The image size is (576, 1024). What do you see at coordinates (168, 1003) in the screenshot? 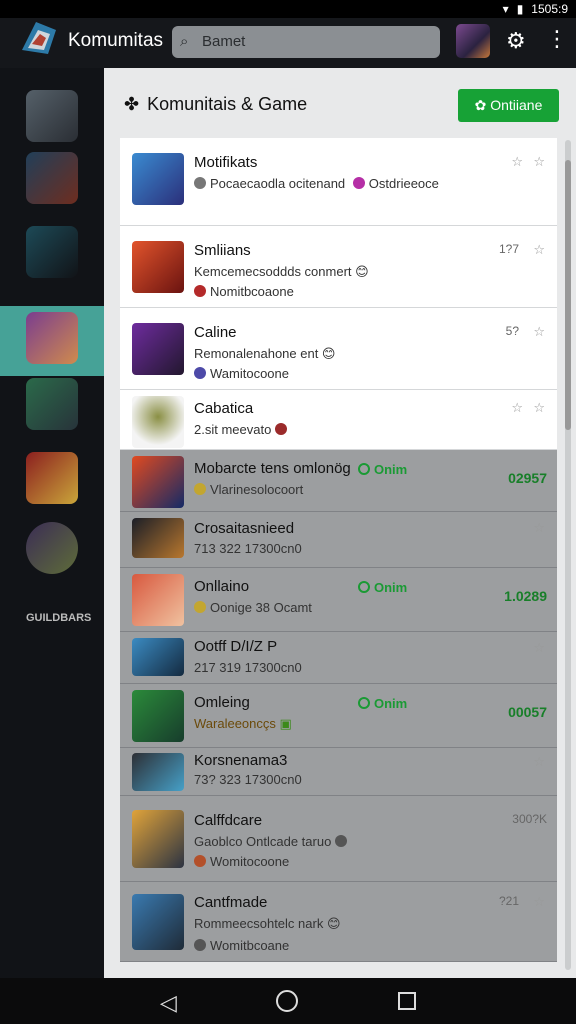
I see `back-icon: ◁` at bounding box center [168, 1003].